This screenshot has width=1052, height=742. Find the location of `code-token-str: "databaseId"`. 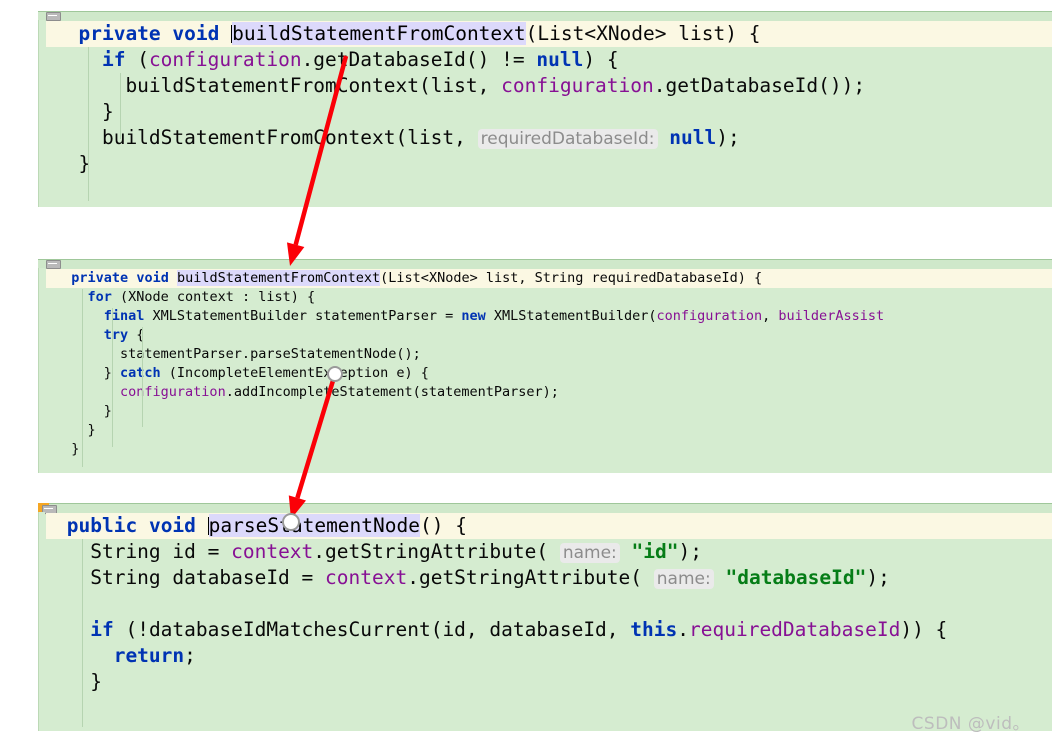

code-token-str: "databaseId" is located at coordinates (796, 577).